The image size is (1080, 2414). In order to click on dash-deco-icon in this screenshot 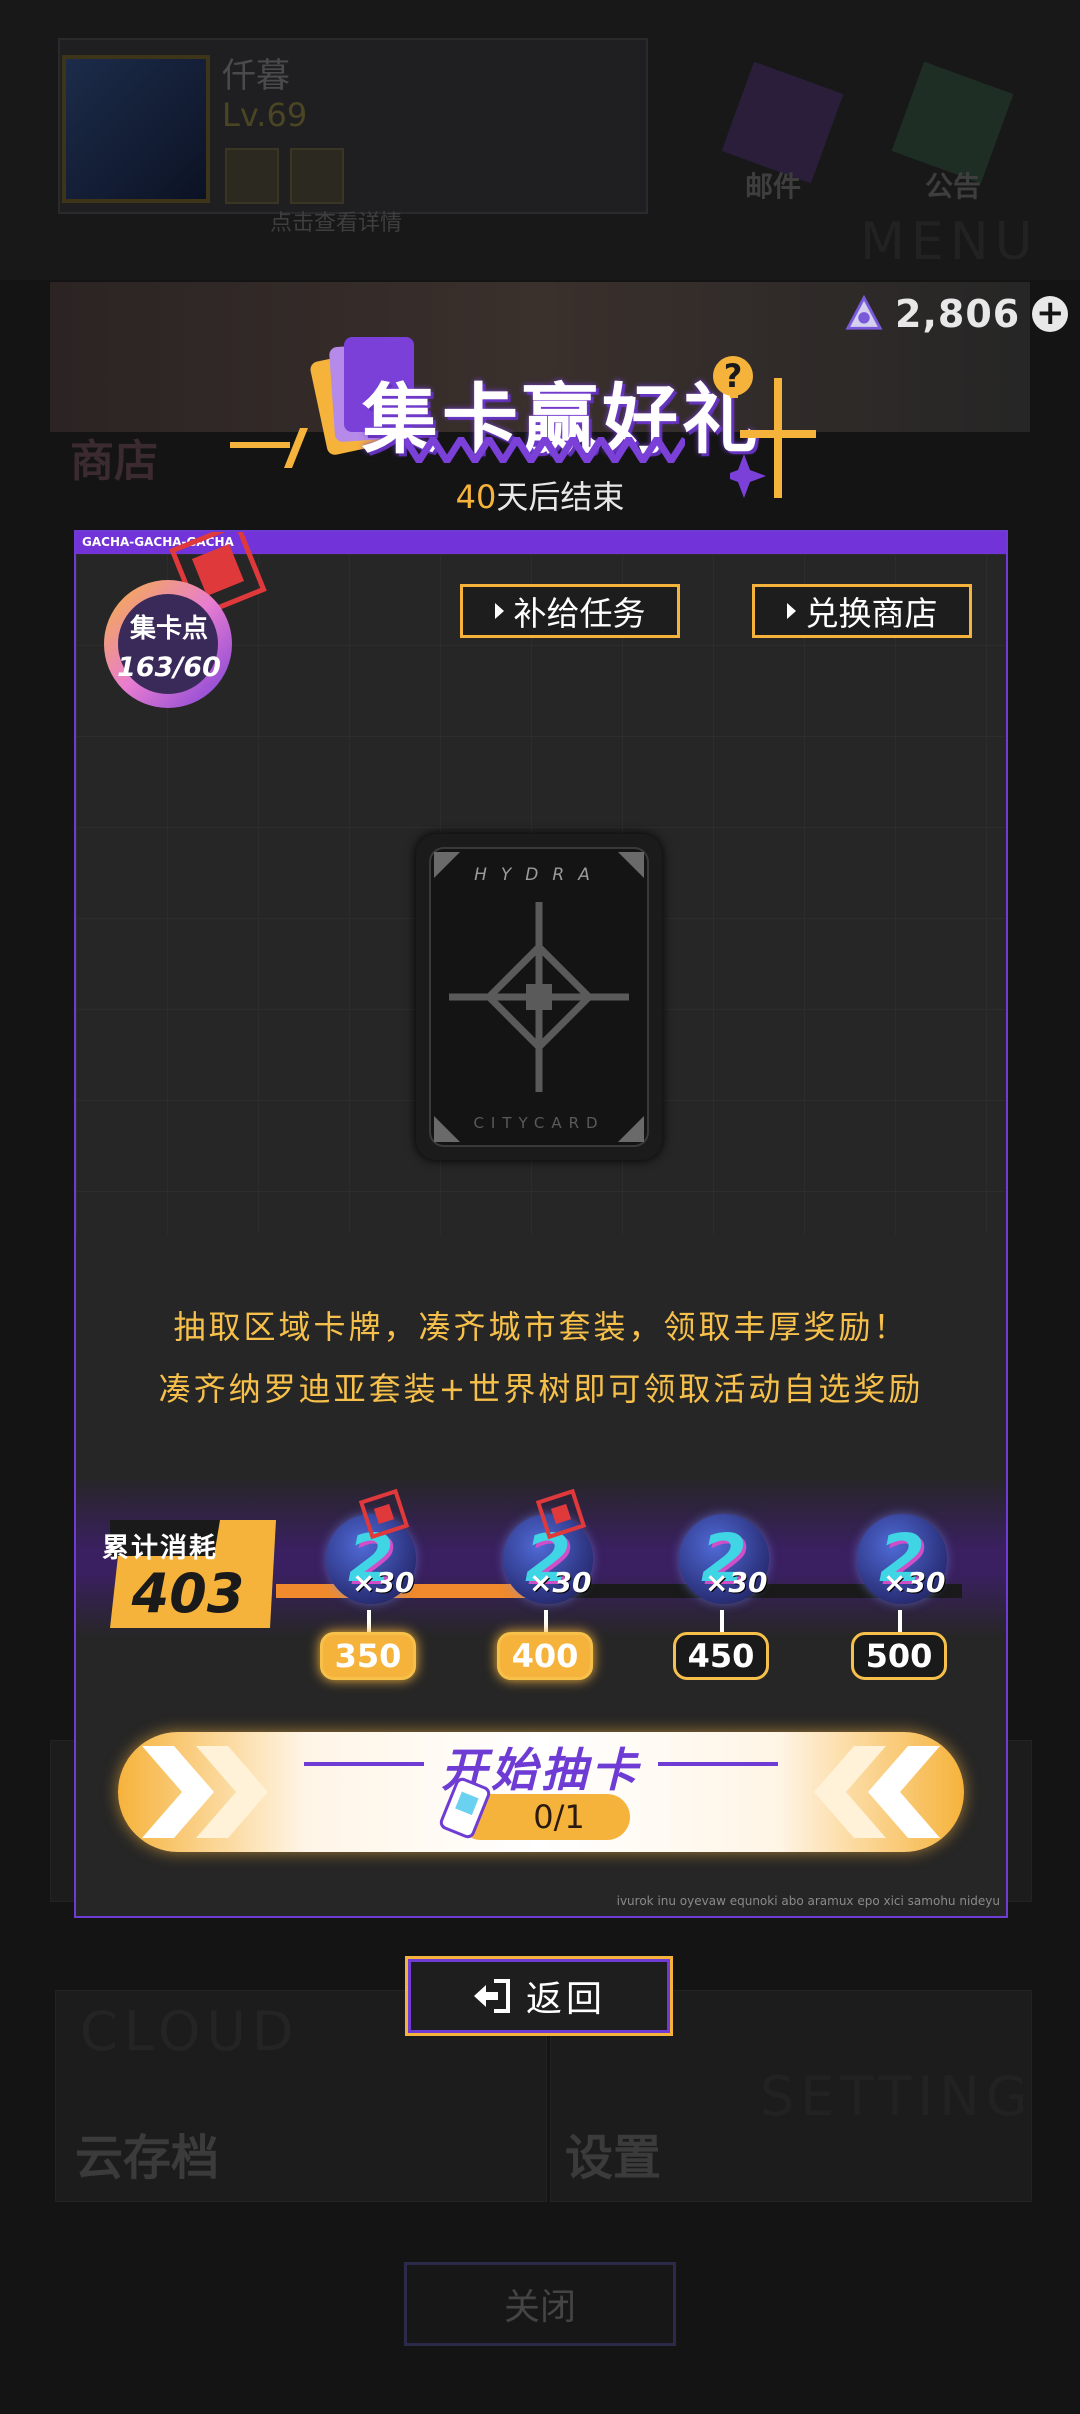, I will do `click(269, 448)`.